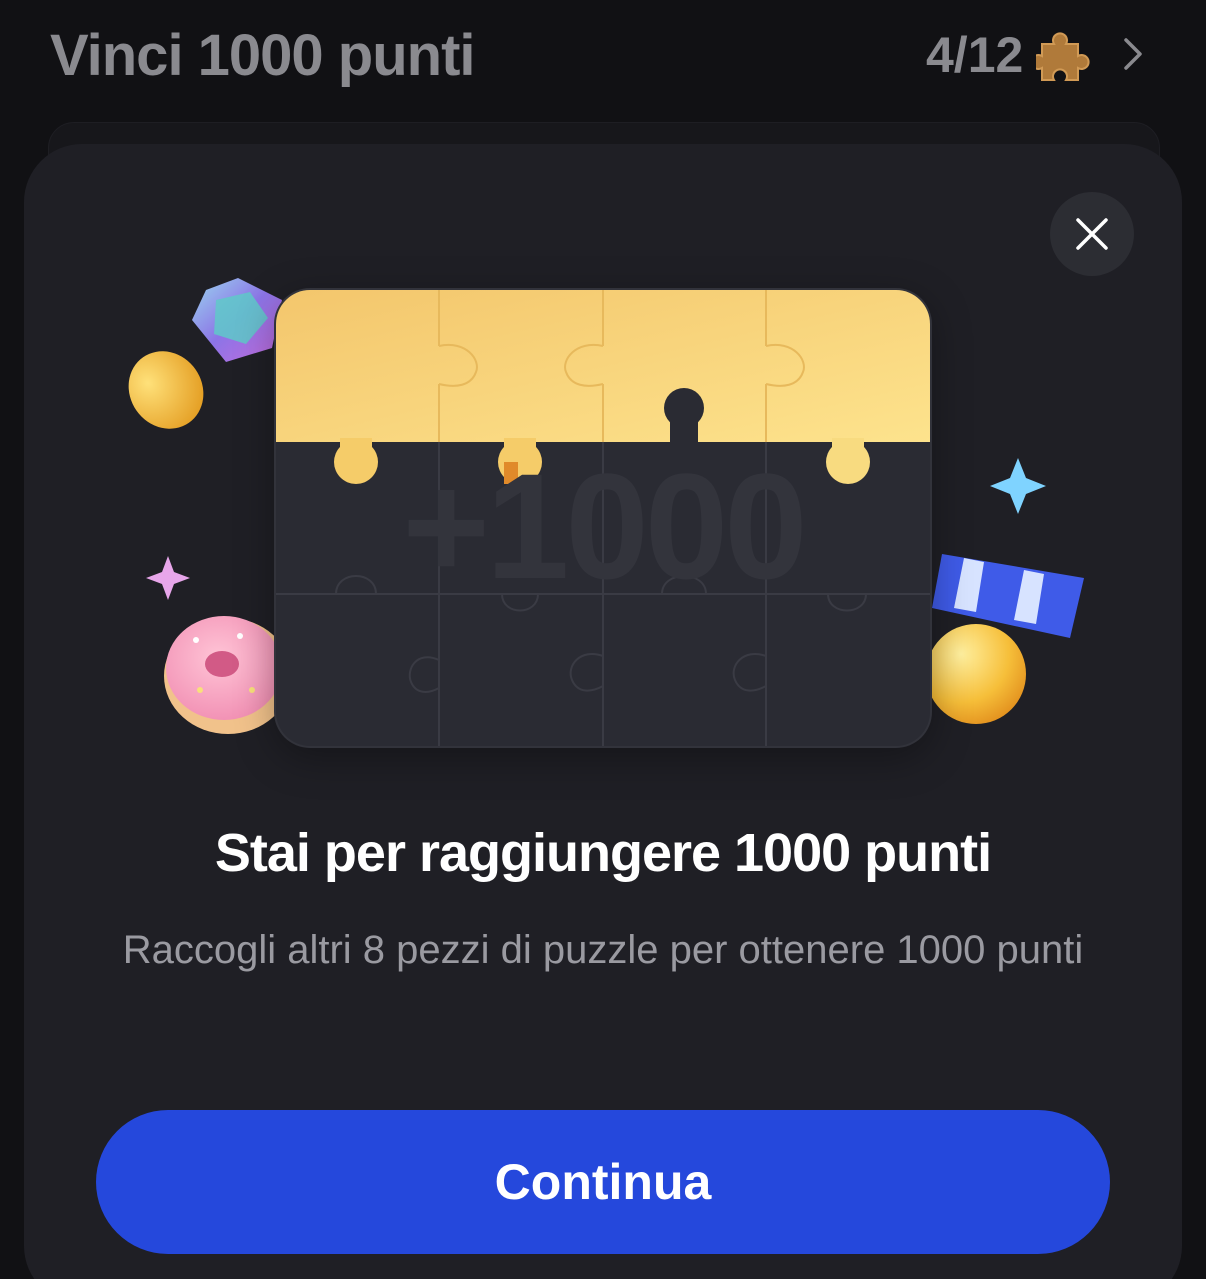 Image resolution: width=1206 pixels, height=1279 pixels. I want to click on close-button, so click(1092, 234).